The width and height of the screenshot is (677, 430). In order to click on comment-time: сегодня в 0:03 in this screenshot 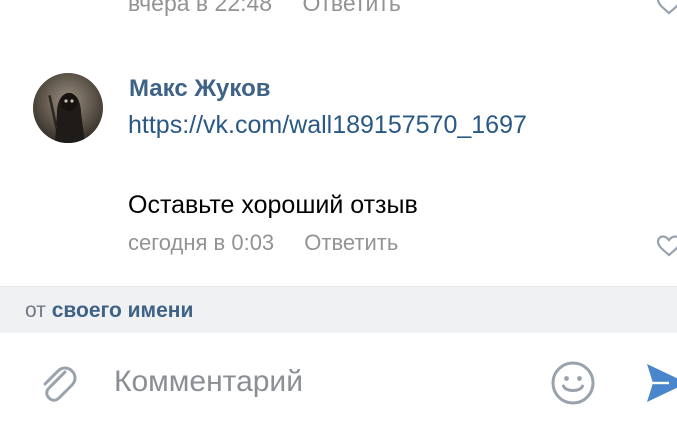, I will do `click(201, 242)`.